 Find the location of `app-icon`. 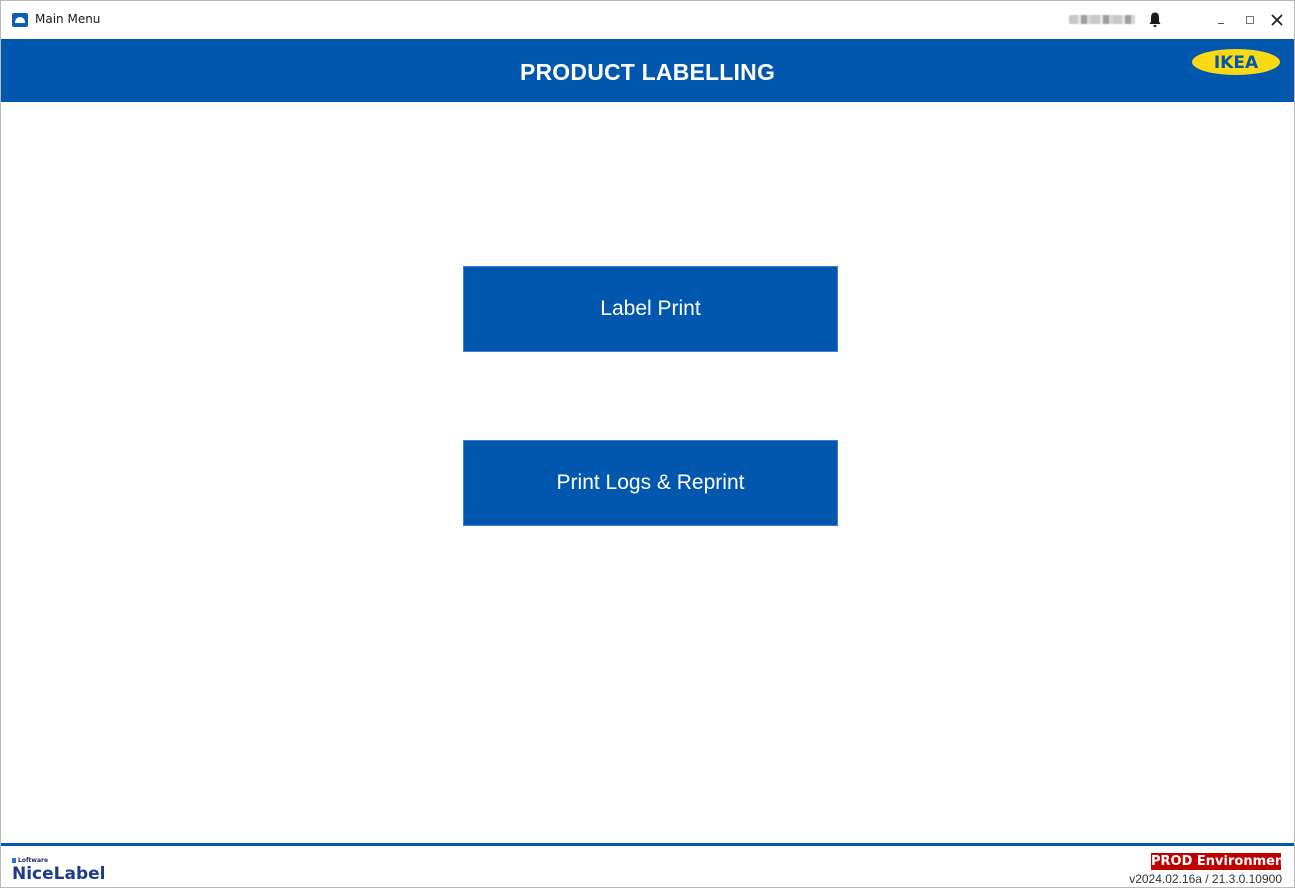

app-icon is located at coordinates (20, 20).